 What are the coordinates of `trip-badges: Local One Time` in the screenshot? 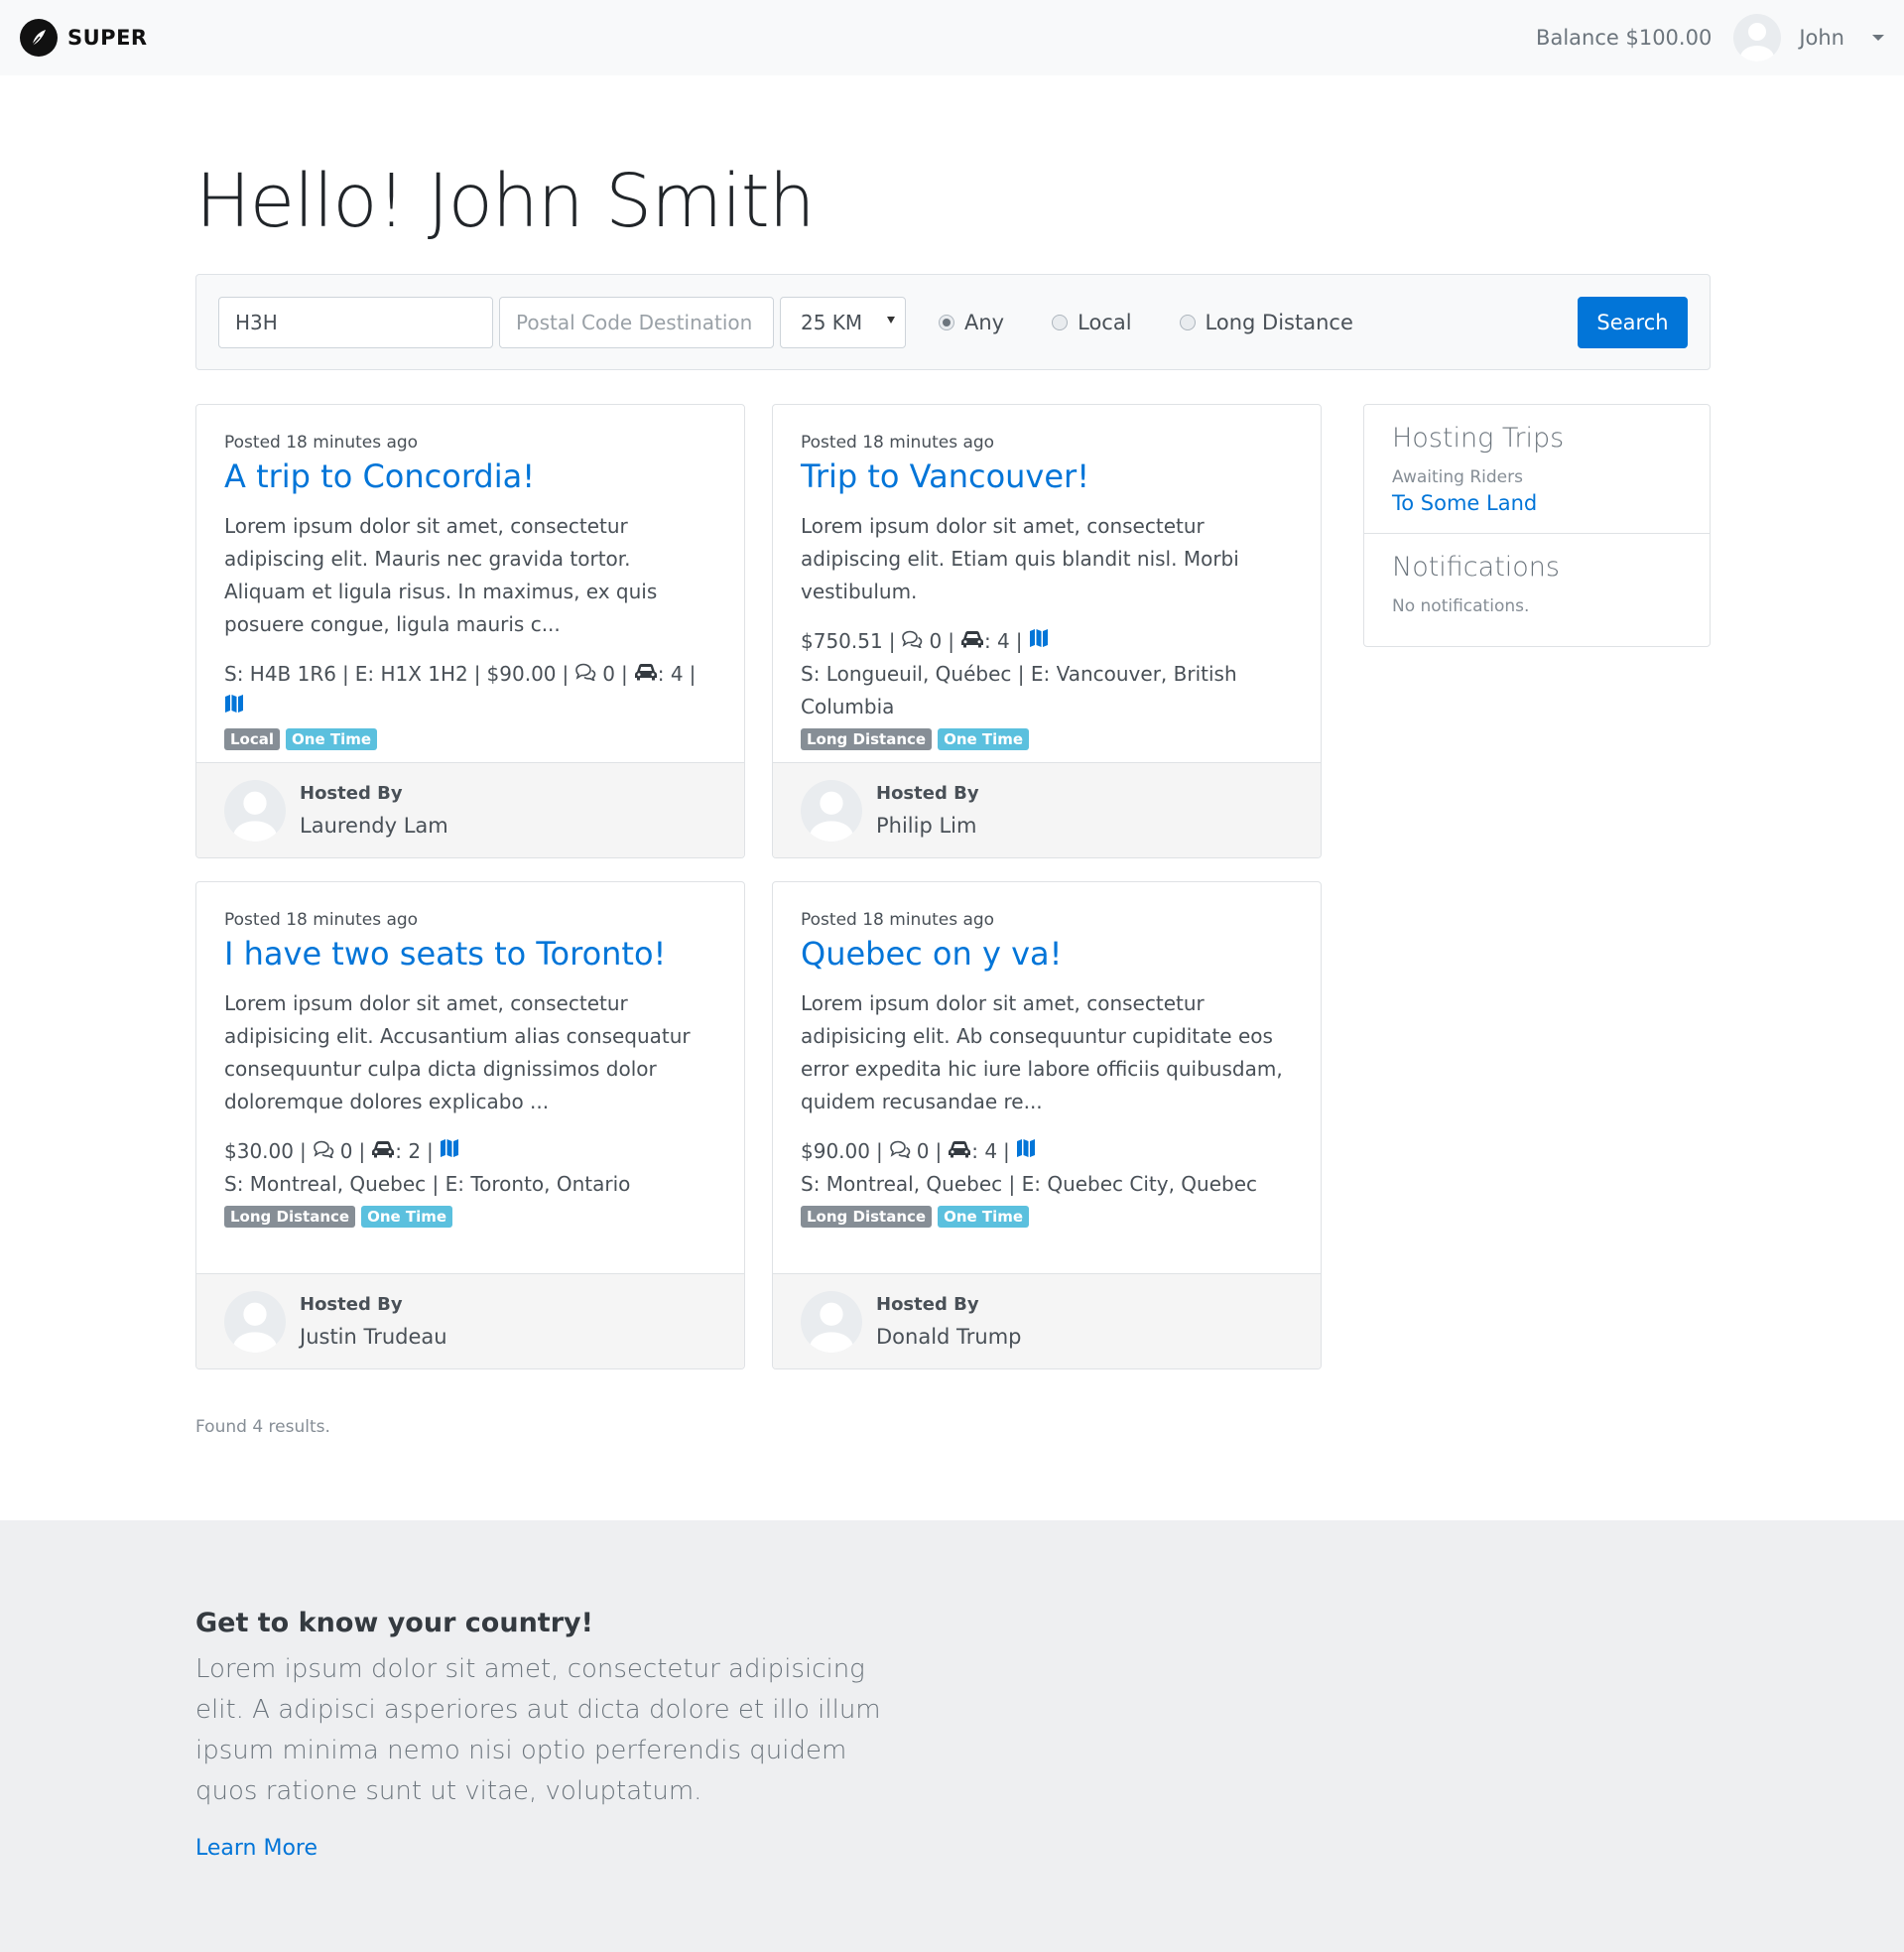 It's located at (470, 738).